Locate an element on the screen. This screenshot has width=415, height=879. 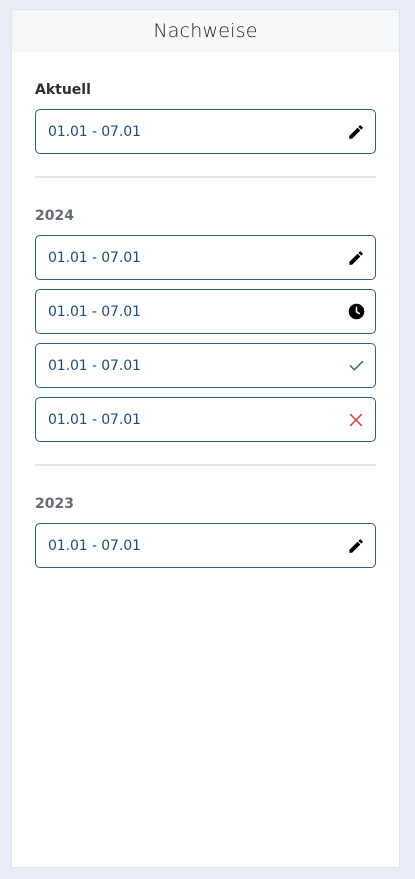
cross-icon is located at coordinates (356, 420).